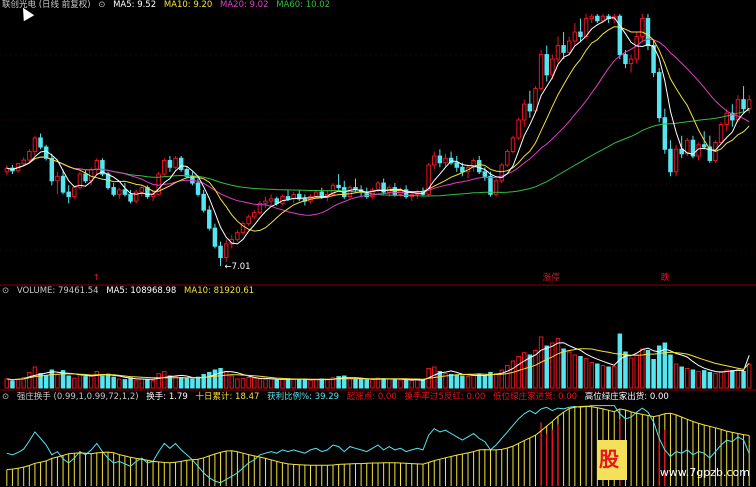  I want to click on turnover-5-red-label: 换手率过5反红: 0.00, so click(445, 397).